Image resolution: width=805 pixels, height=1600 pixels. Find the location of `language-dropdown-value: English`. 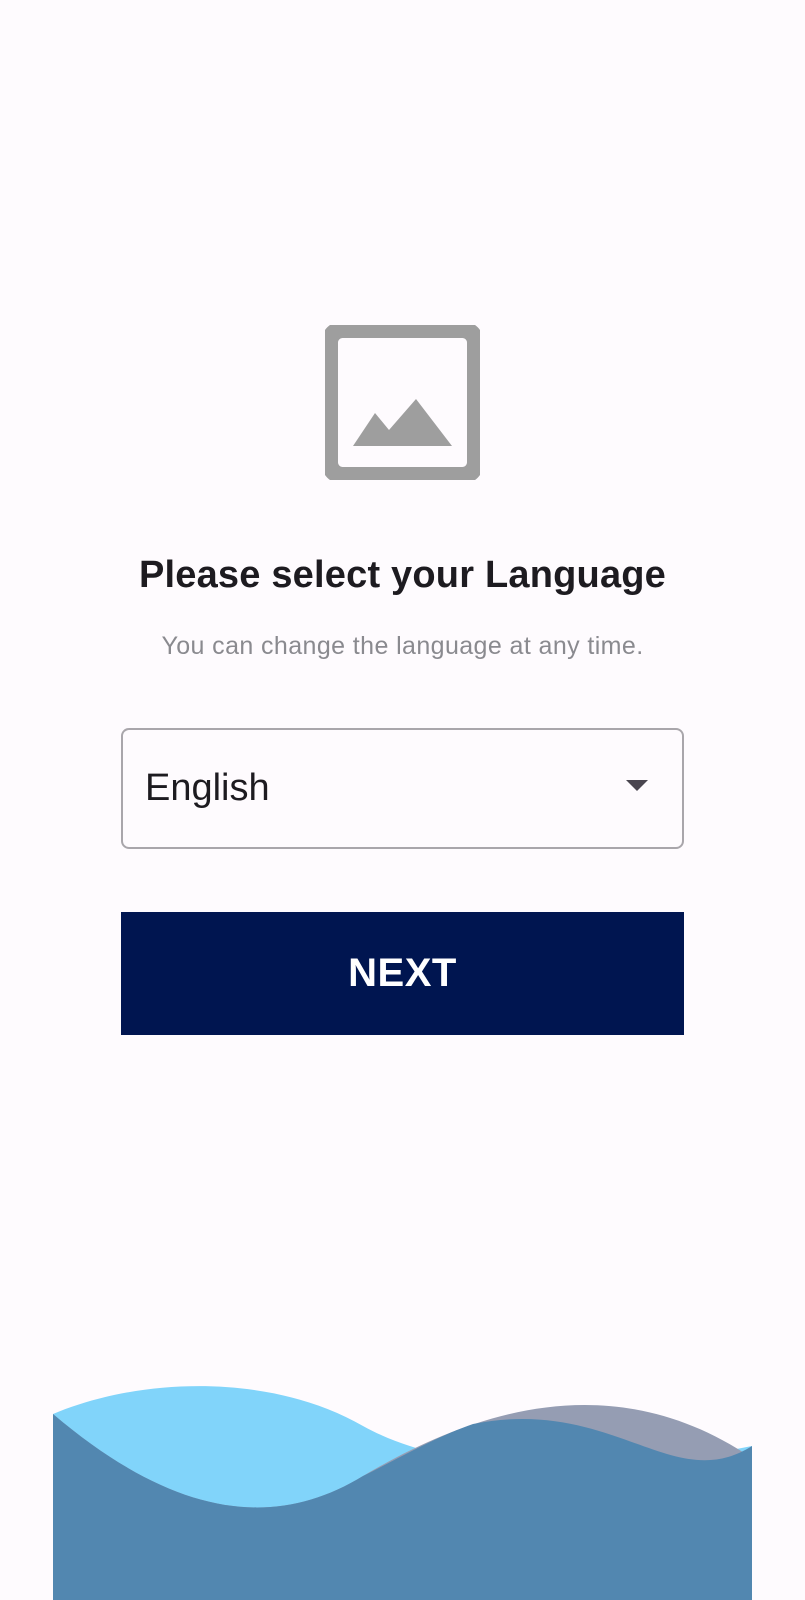

language-dropdown-value: English is located at coordinates (207, 788).